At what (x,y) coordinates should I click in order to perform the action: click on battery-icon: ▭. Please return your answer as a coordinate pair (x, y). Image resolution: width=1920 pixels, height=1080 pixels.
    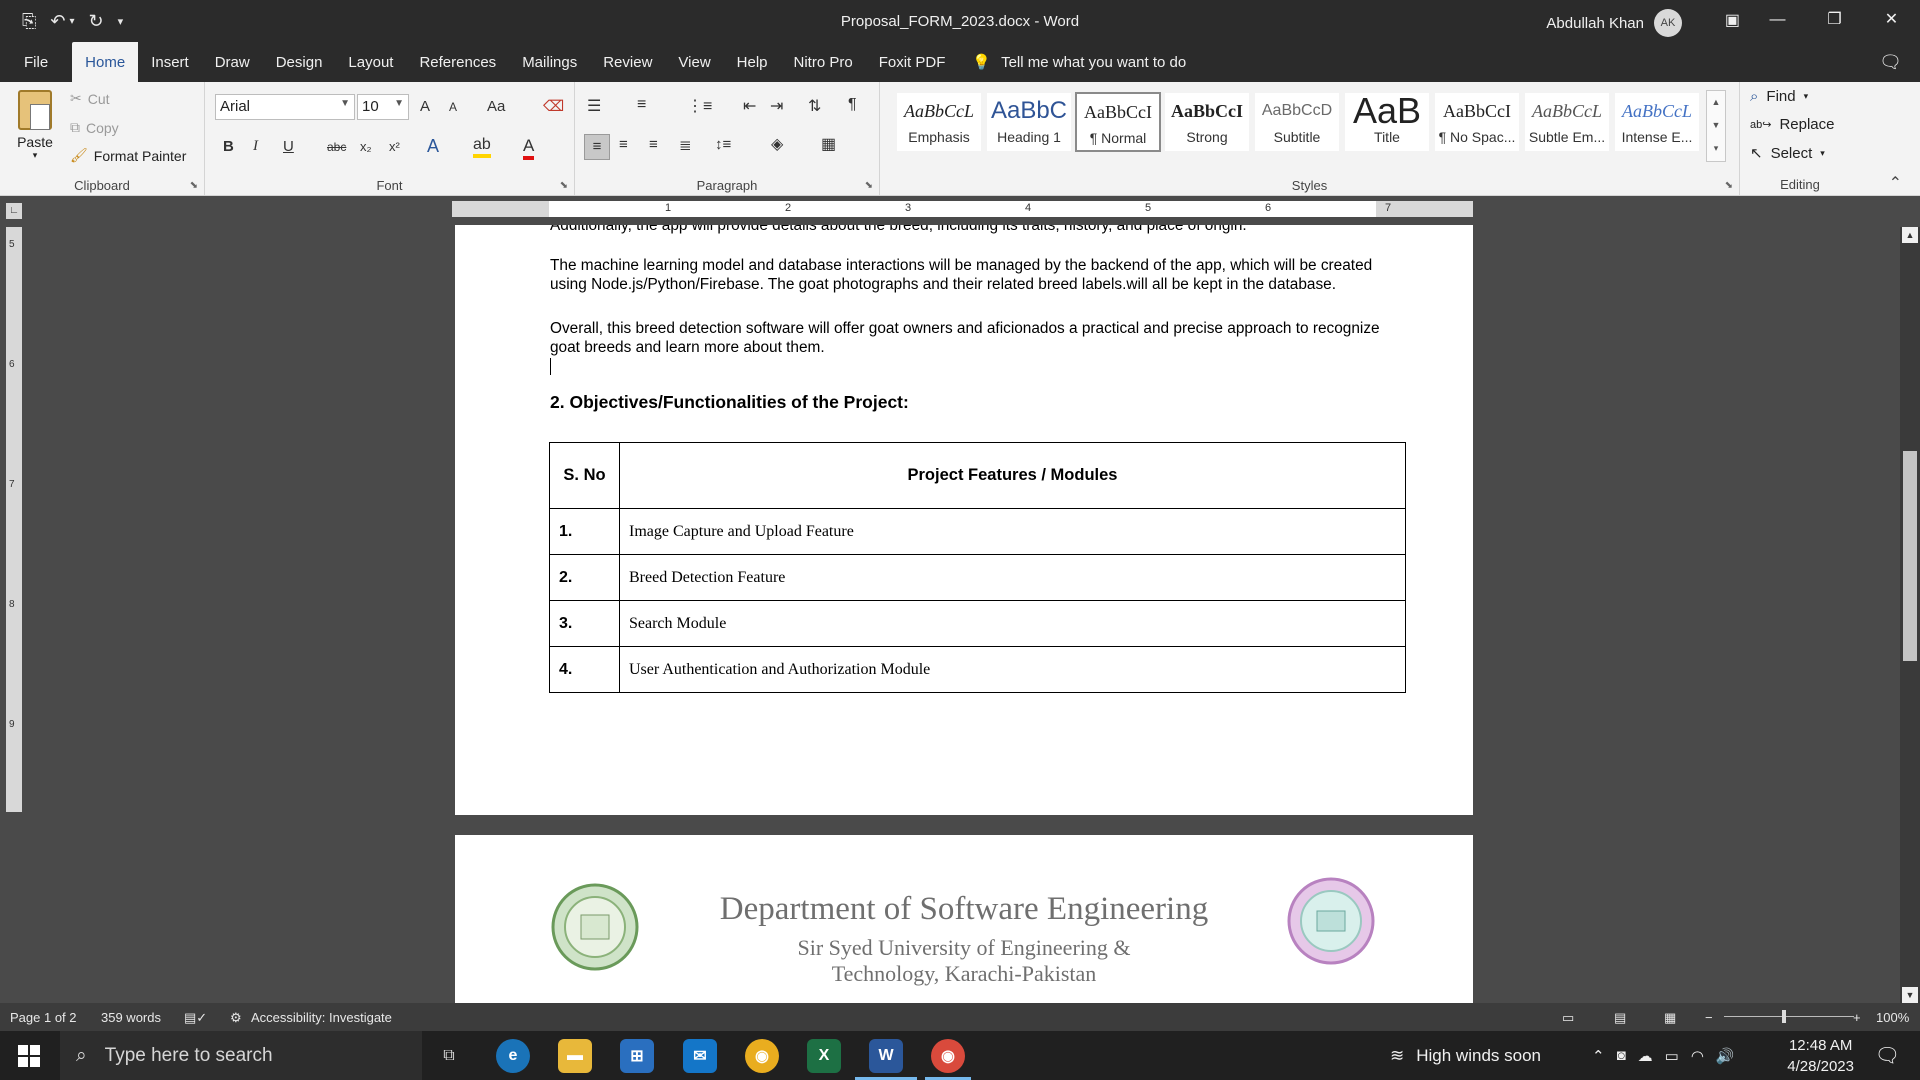
    Looking at the image, I should click on (1672, 1056).